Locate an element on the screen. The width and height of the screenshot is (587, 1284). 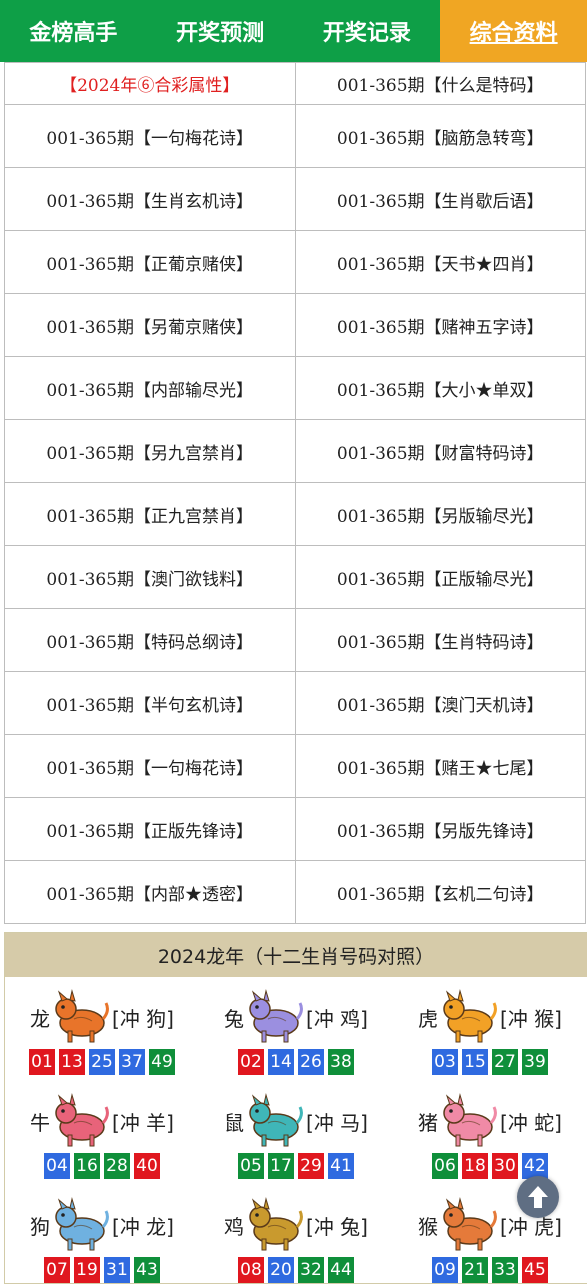
number-ball: 05 is located at coordinates (251, 1166).